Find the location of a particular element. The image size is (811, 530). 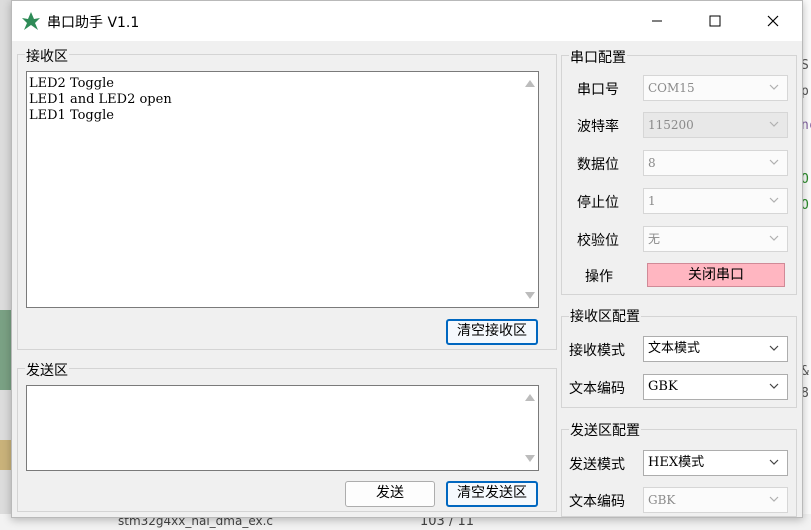

send-encoding-value: GBK is located at coordinates (662, 500).